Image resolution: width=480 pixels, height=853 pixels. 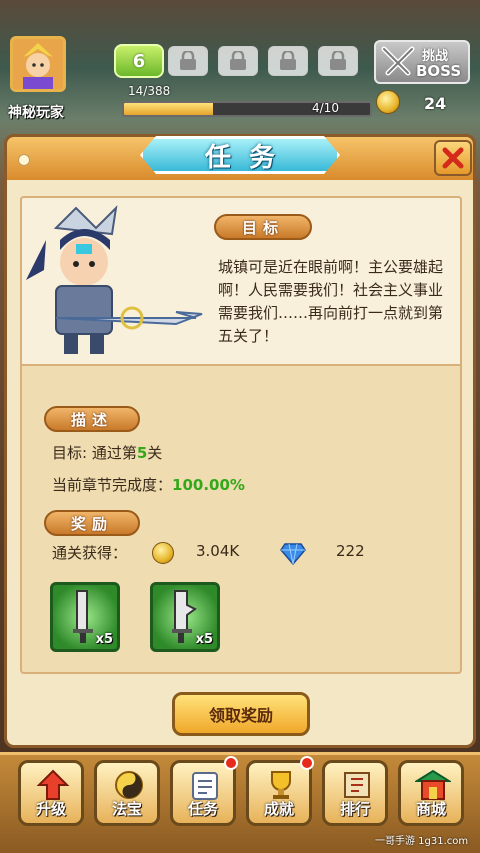 I want to click on boss-button-bottom-label: BOSS, so click(x=439, y=71).